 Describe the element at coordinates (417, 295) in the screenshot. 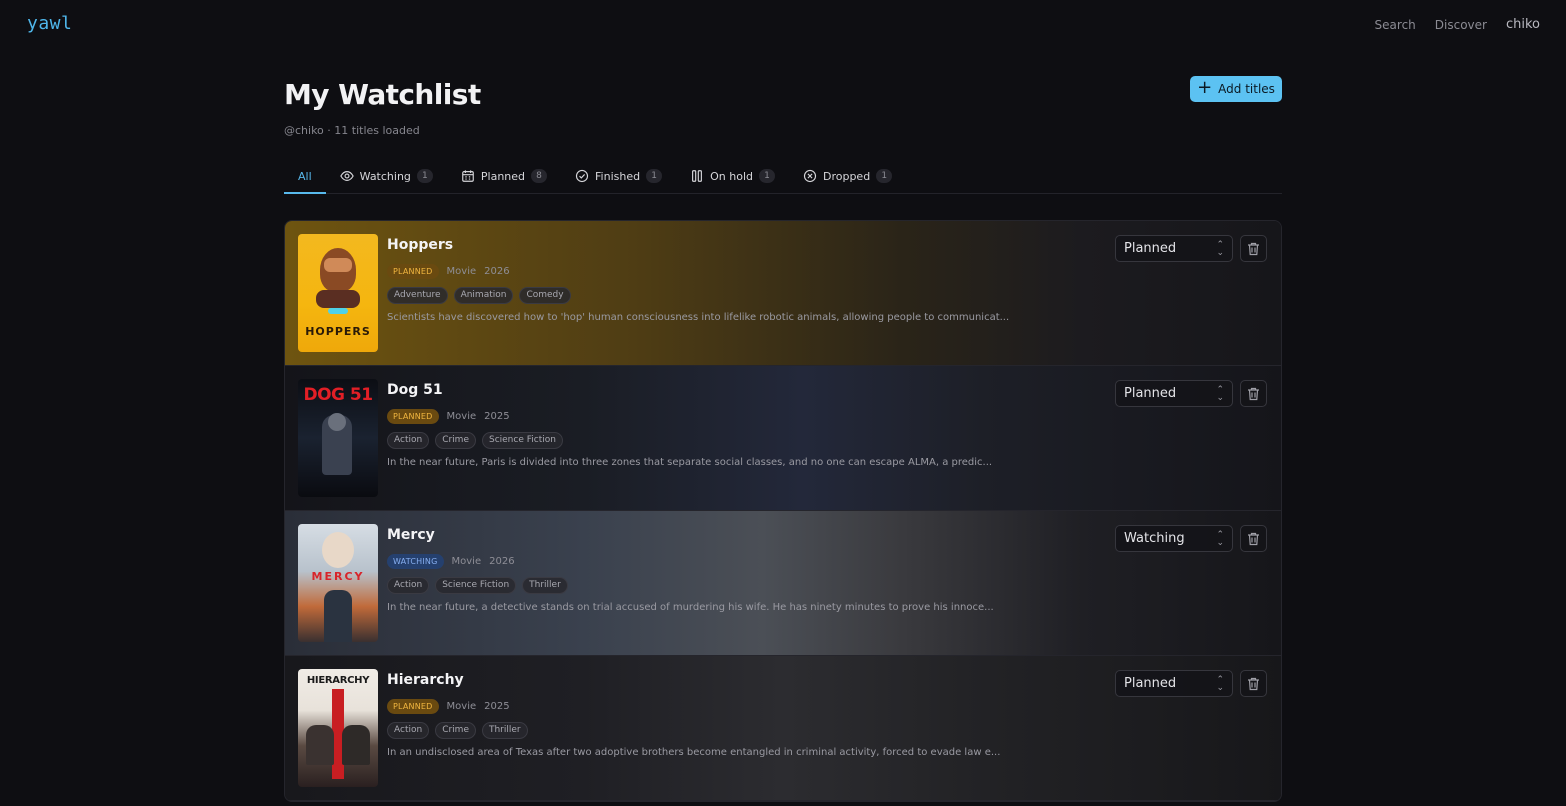

I see `genre-chip: Adventure` at that location.